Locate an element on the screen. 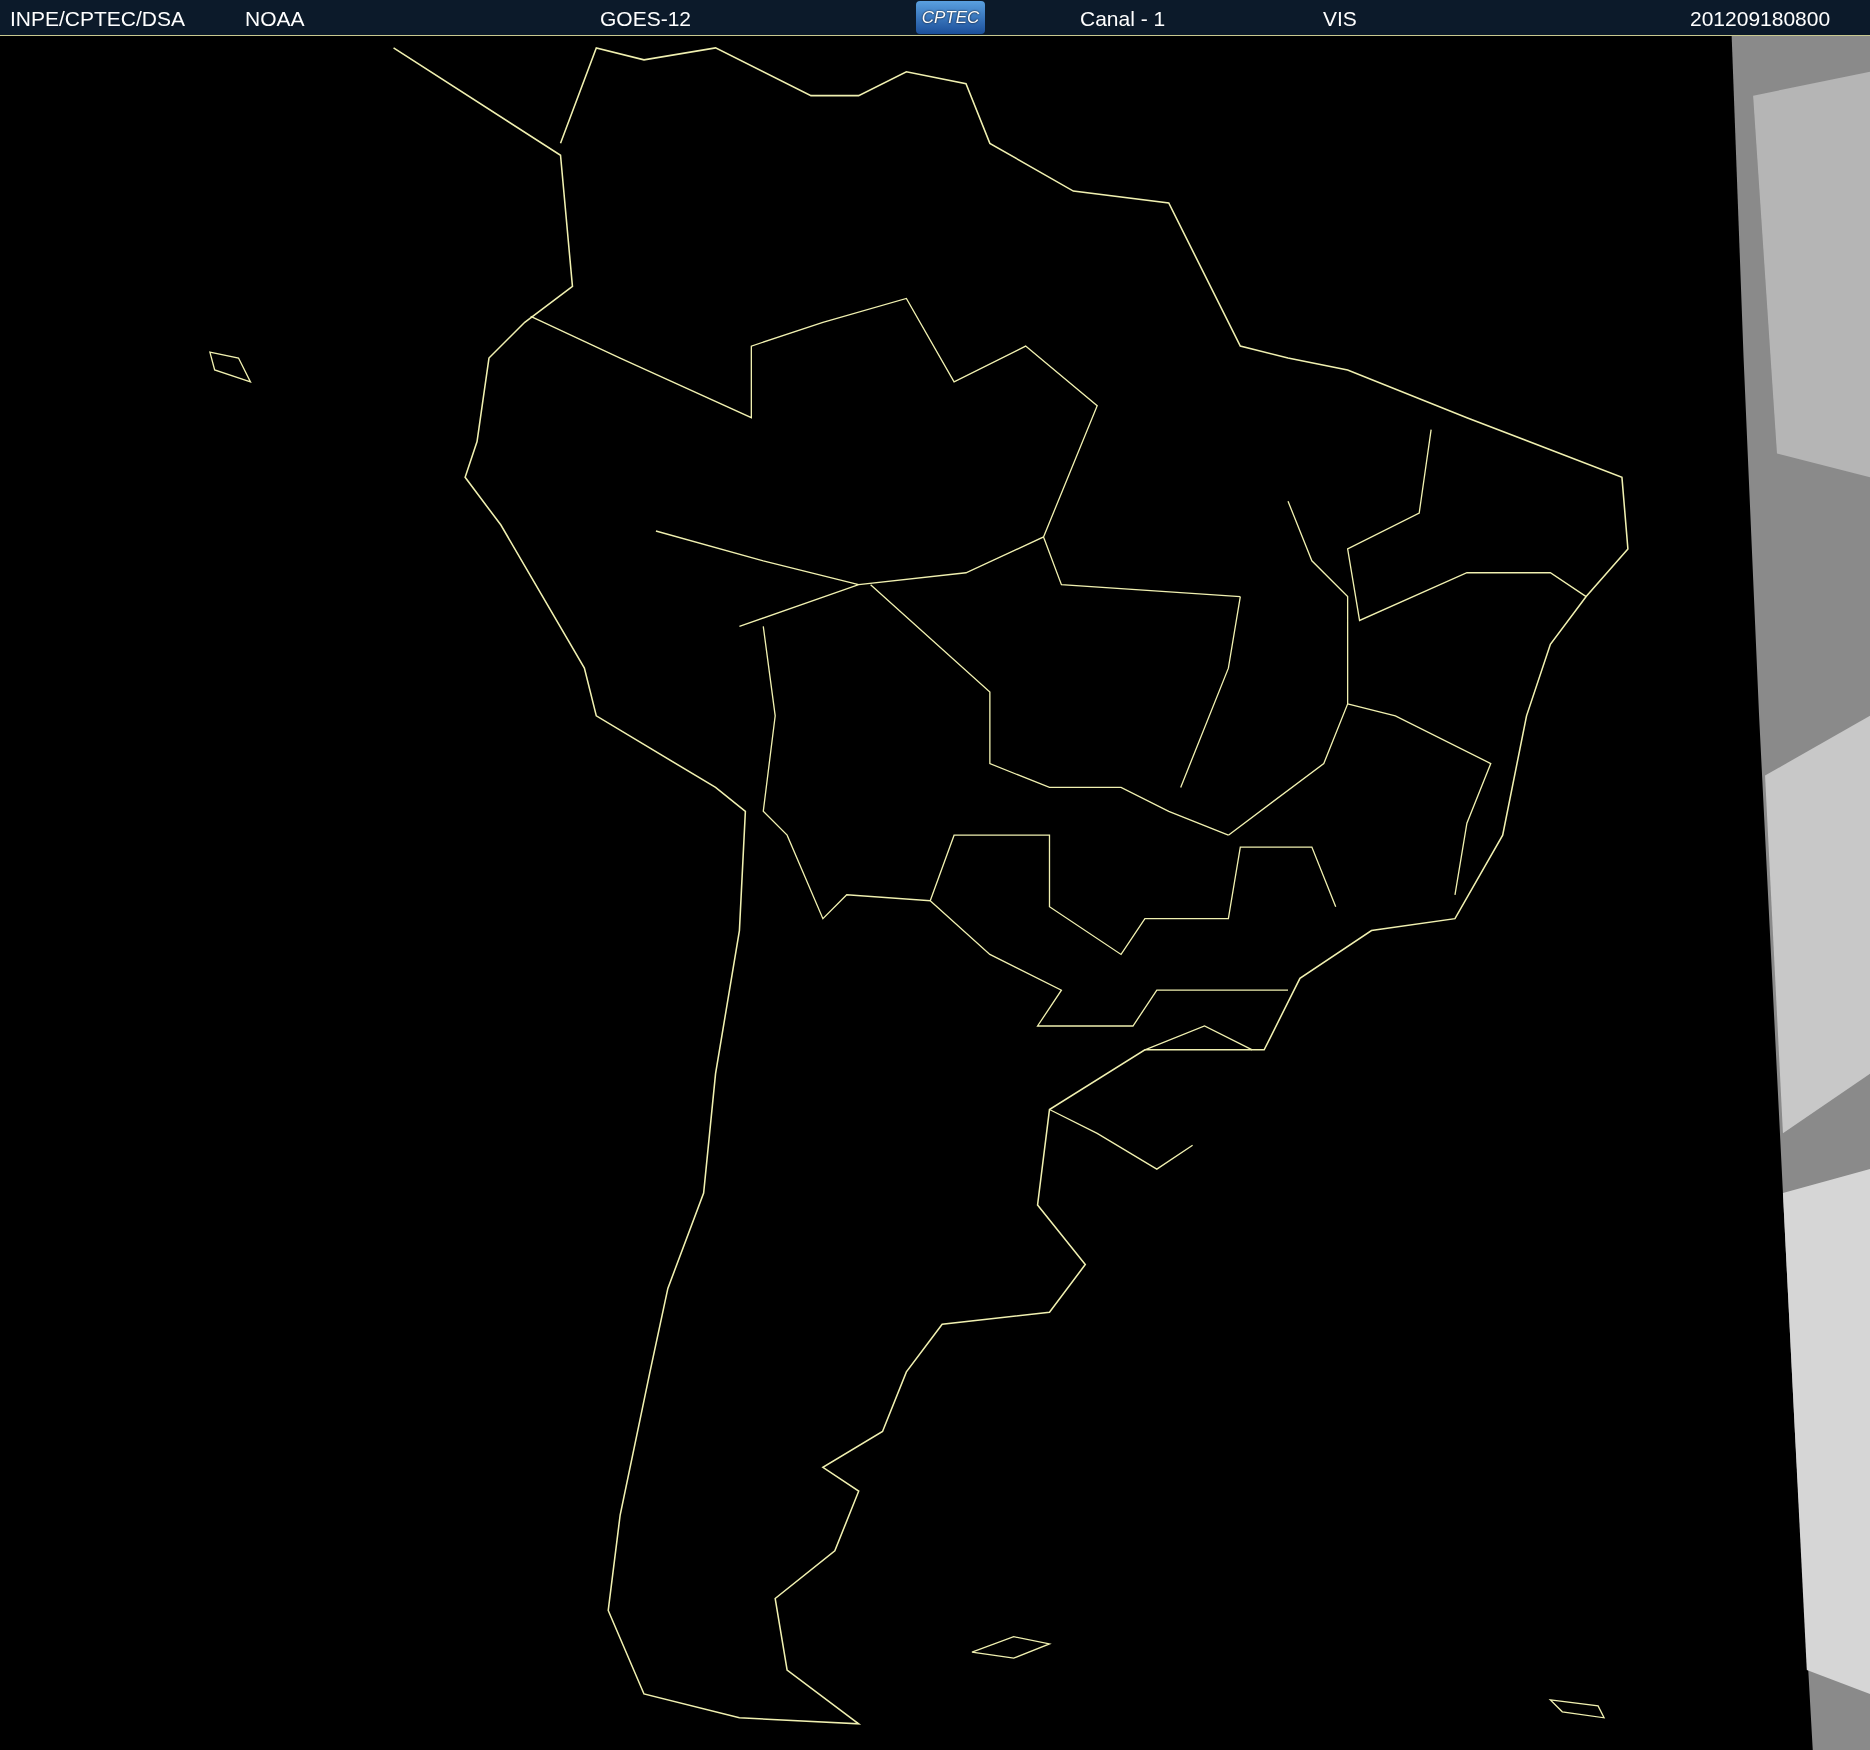  logo: CPTEC is located at coordinates (950, 17).